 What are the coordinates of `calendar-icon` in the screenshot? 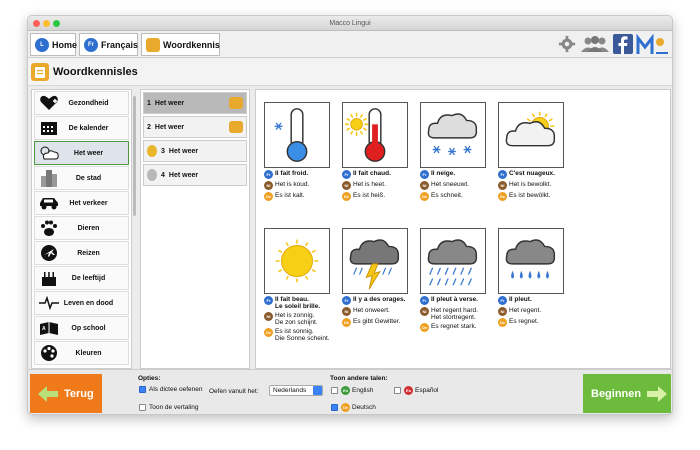 It's located at (49, 128).